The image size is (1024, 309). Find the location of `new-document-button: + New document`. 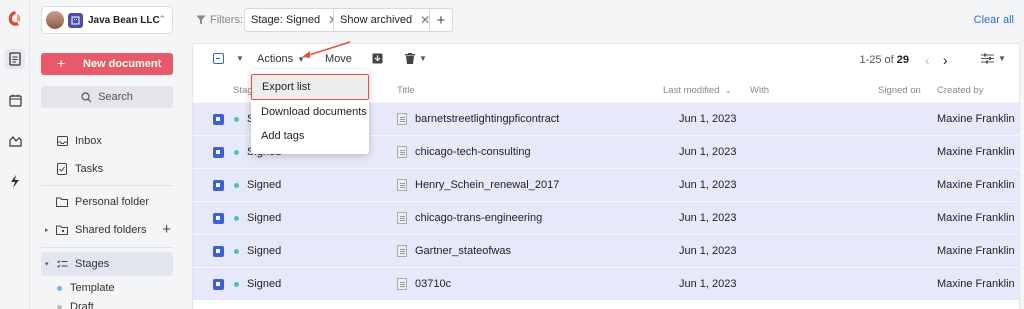

new-document-button: + New document is located at coordinates (107, 64).